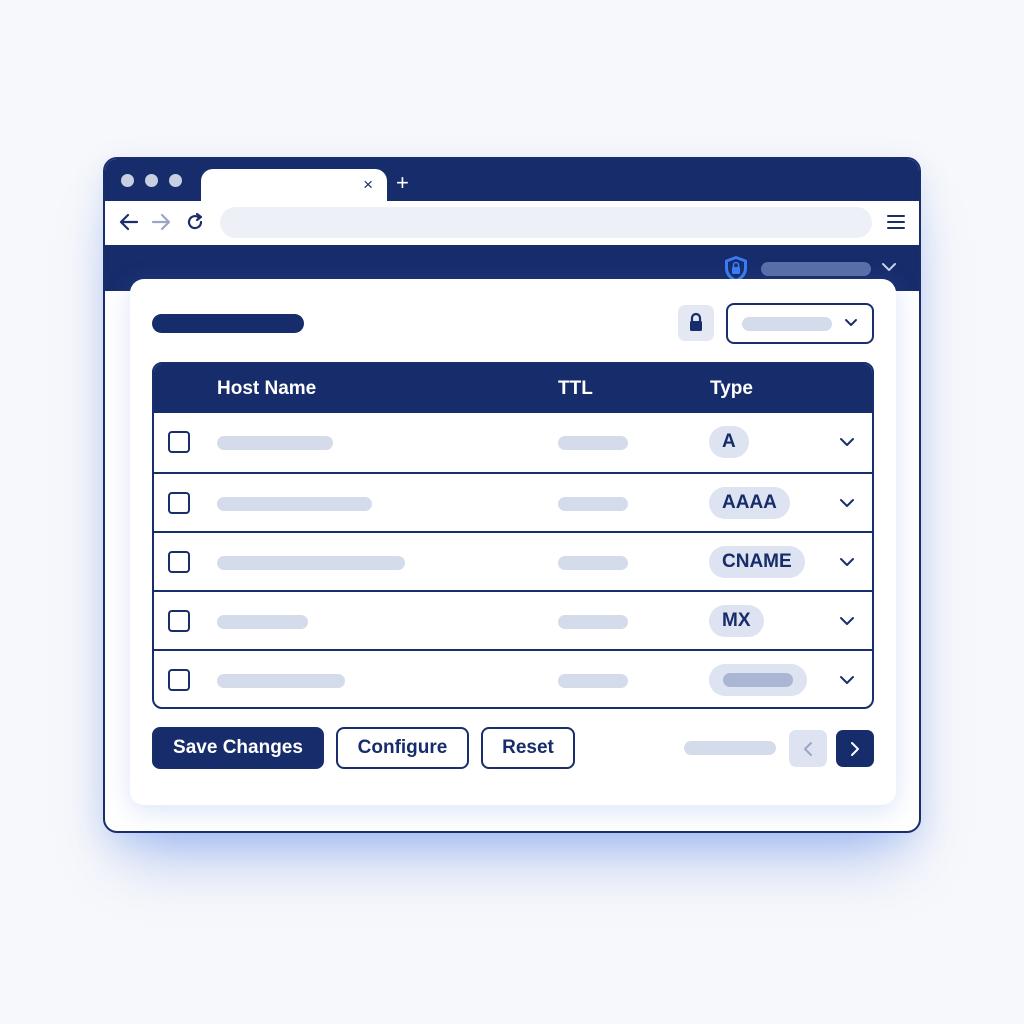 The image size is (1024, 1024). Describe the element at coordinates (238, 748) in the screenshot. I see `save-changes-button: Save Changes` at that location.